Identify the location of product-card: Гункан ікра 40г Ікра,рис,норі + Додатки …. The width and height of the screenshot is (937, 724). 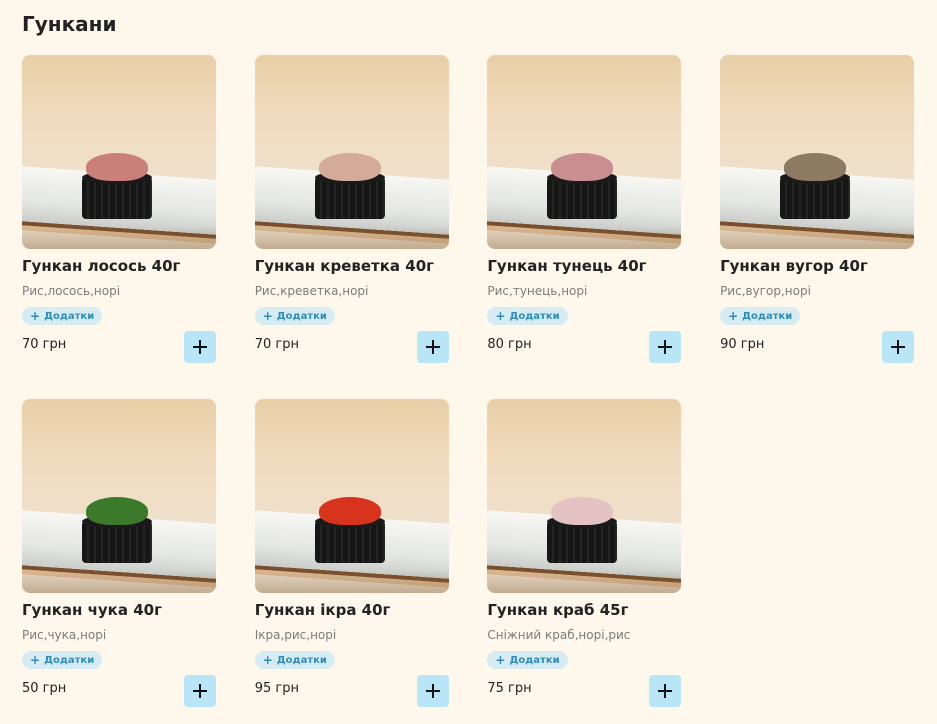
(351, 561).